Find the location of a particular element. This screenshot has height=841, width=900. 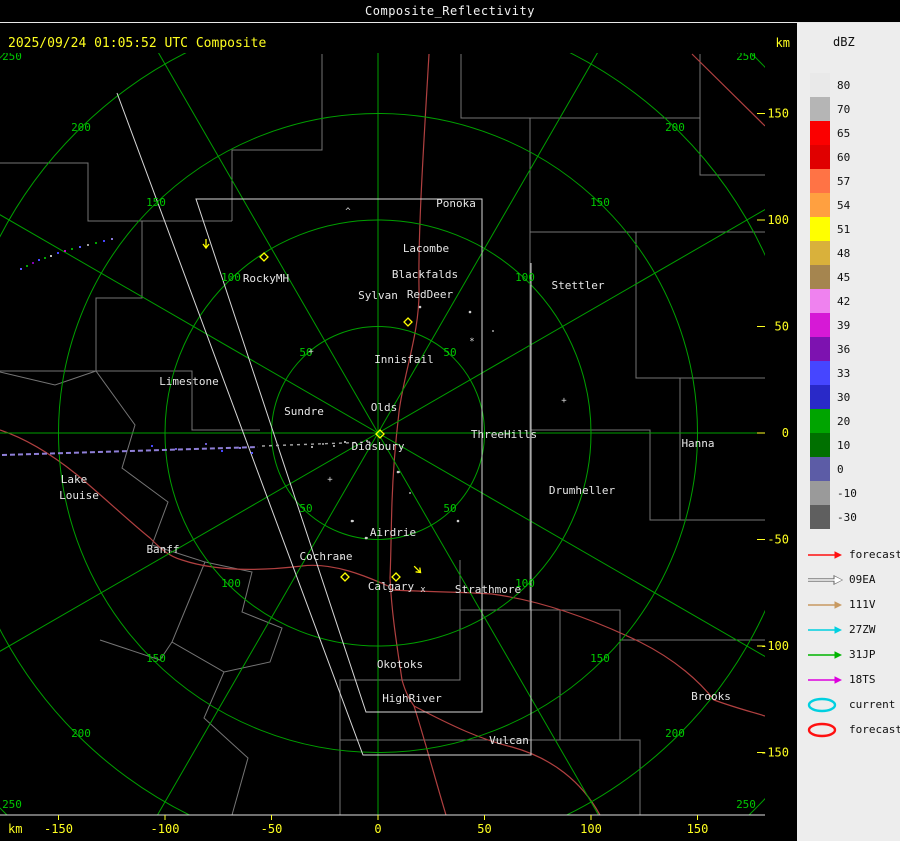

dbz-scale: 80 70 65 60 57 54 51 48 45 42 39 36 33 30 20 10 0 -10 -30 is located at coordinates (833, 301).